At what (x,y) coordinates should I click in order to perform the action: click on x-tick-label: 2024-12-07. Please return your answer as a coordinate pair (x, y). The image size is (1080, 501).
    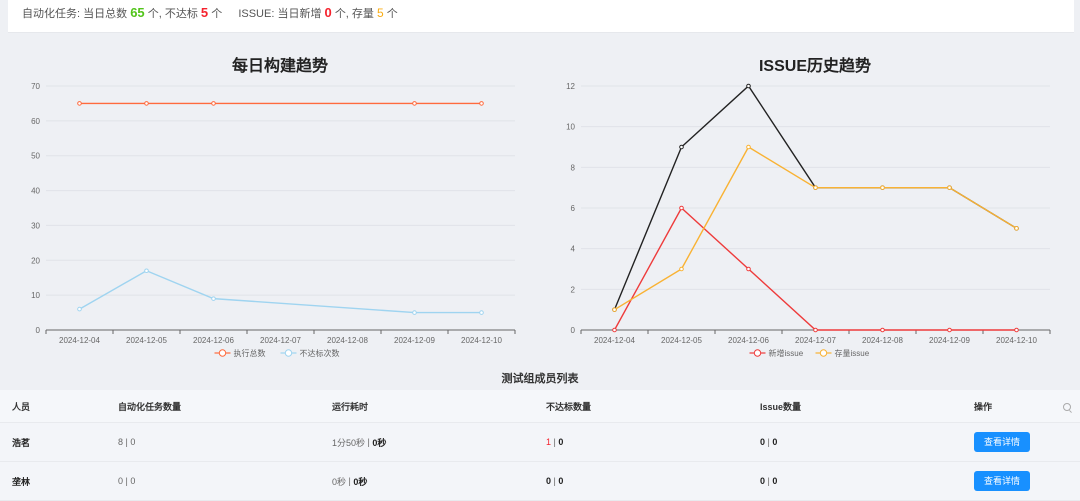
    Looking at the image, I should click on (280, 340).